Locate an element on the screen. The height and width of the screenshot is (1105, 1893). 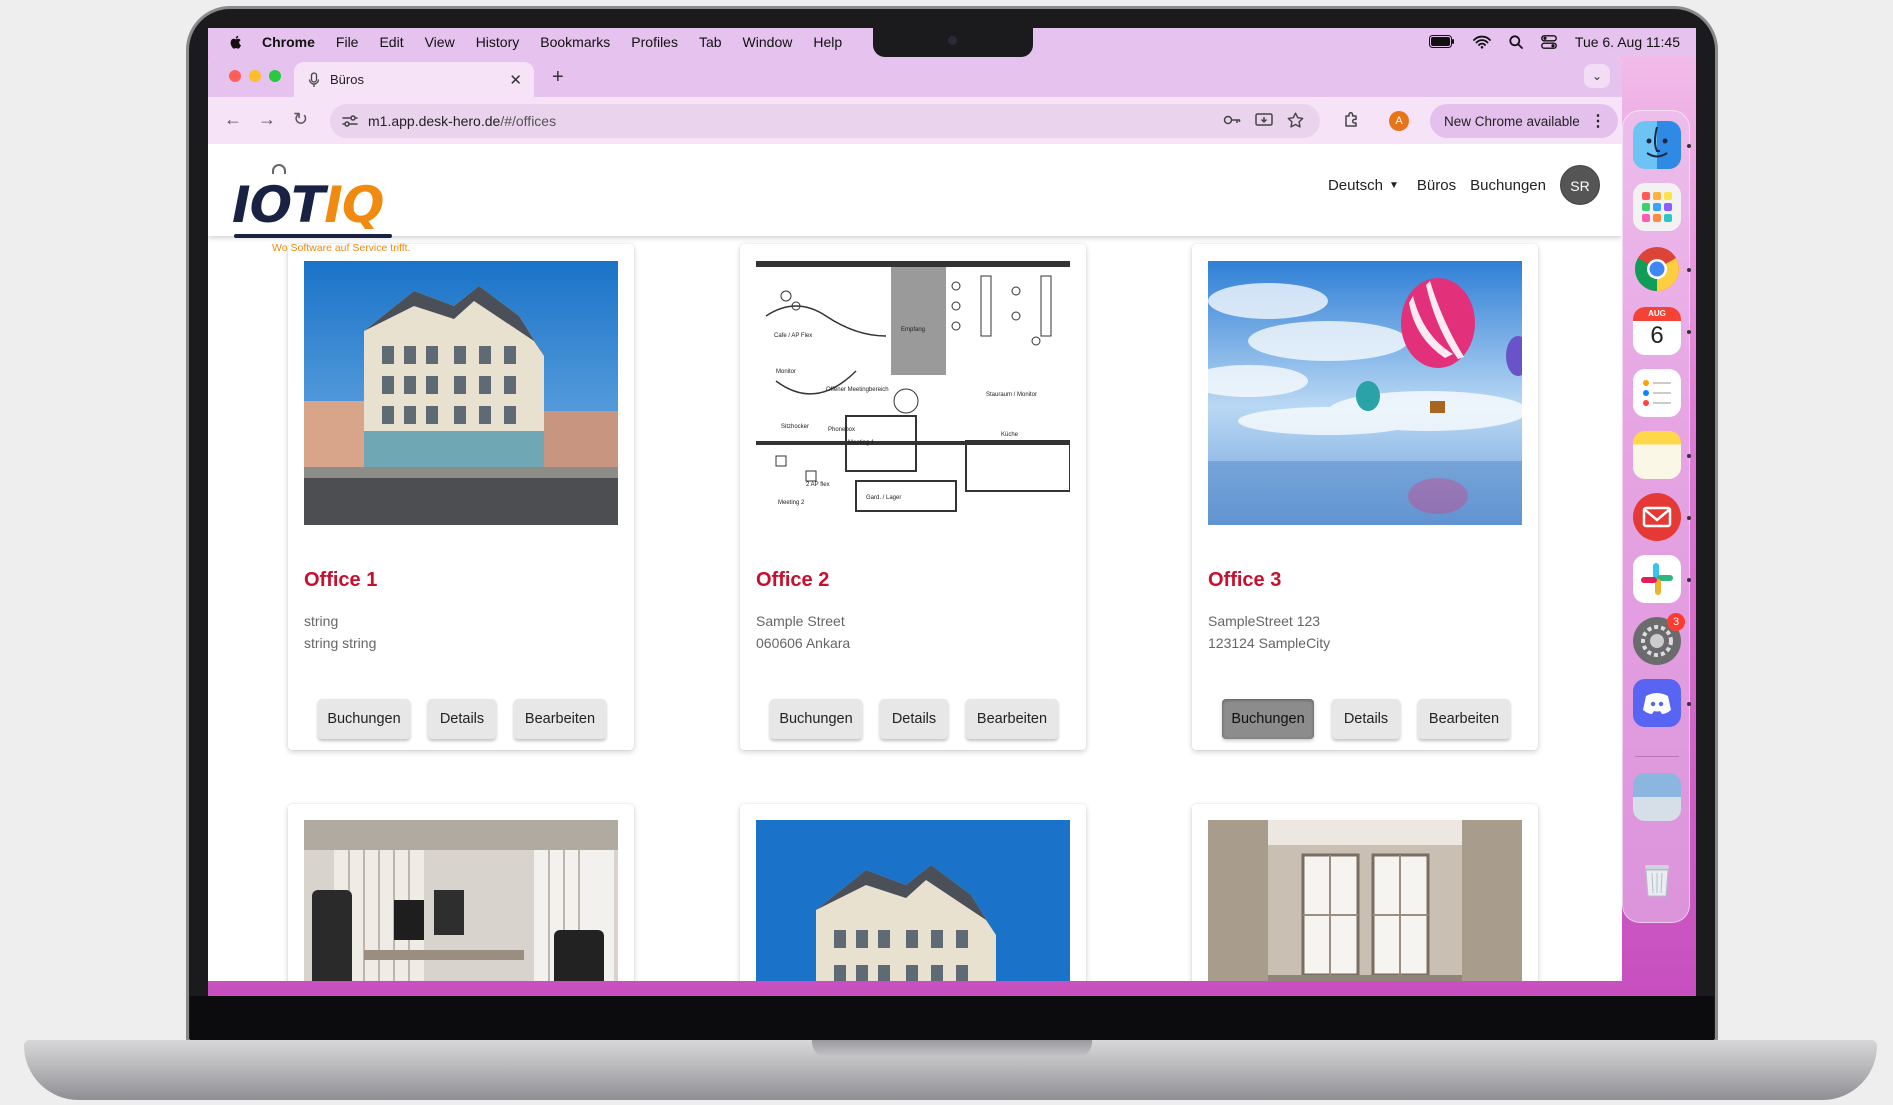
floorplan-label-storage: Stauraum / Monitor is located at coordinates (1011, 395).